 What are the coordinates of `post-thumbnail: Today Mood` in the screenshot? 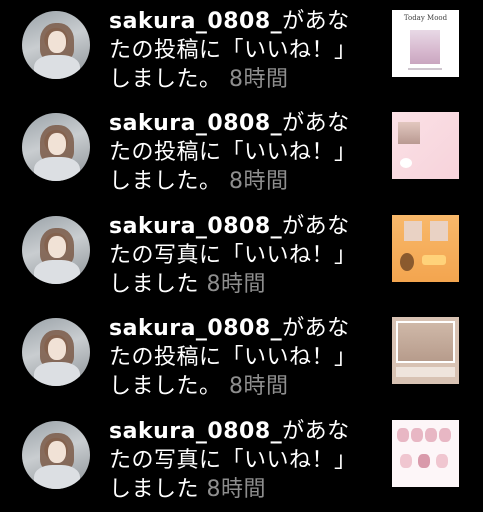 It's located at (425, 43).